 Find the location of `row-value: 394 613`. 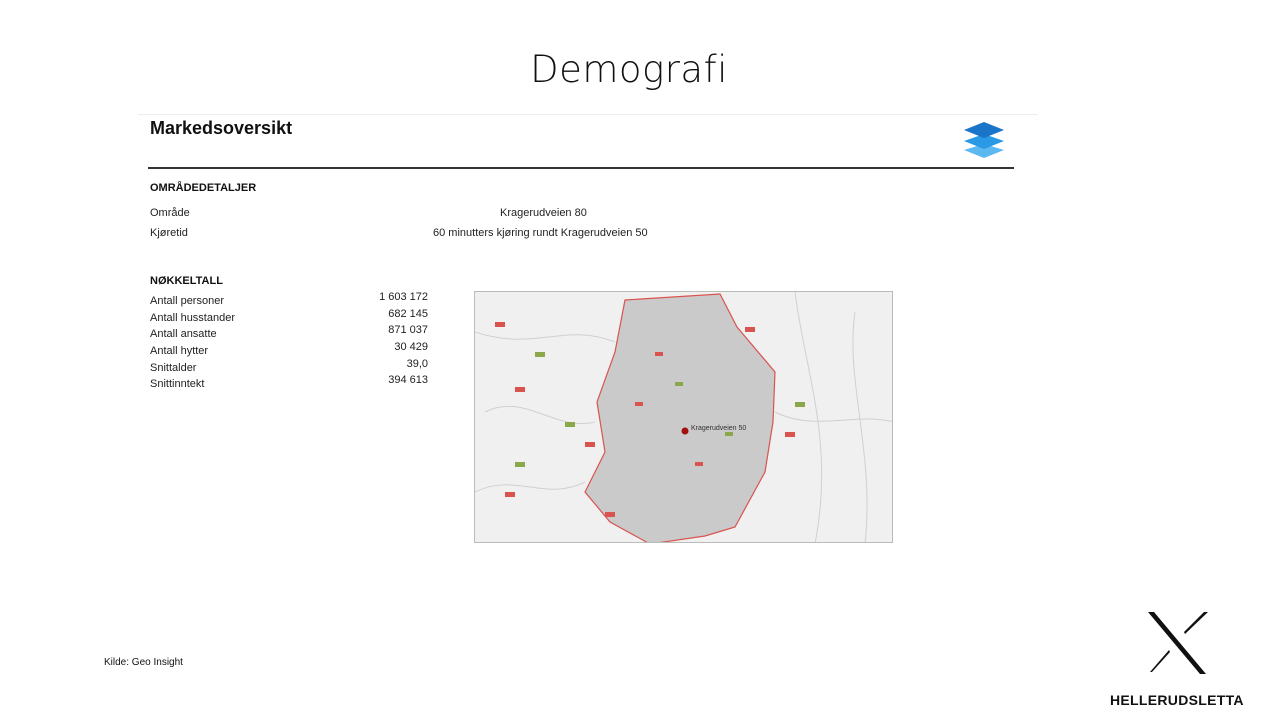

row-value: 394 613 is located at coordinates (408, 380).